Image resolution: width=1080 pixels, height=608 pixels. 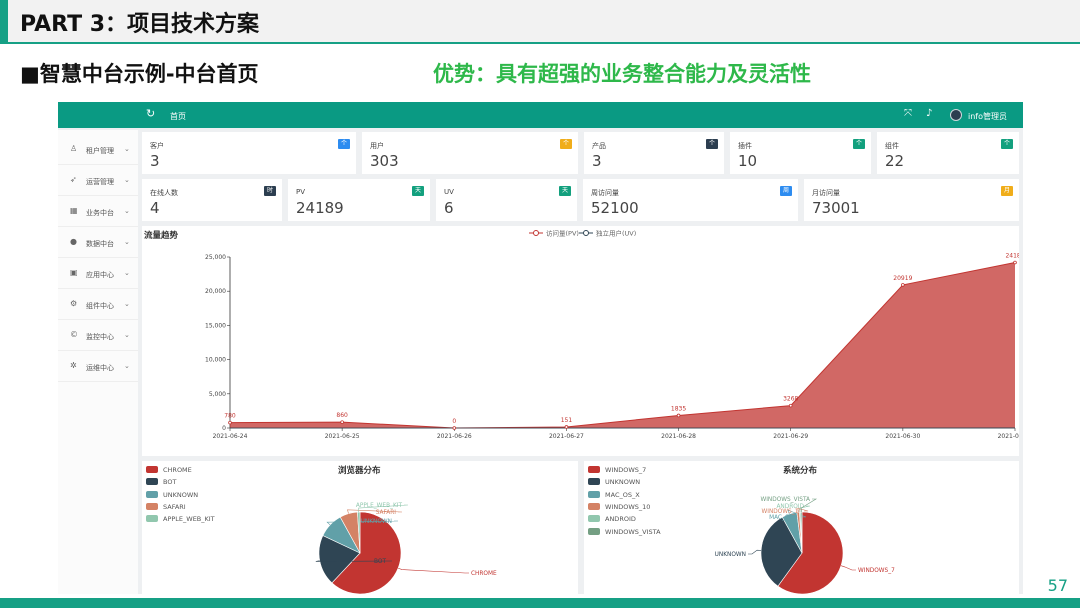 I want to click on bell-icon: ♪, so click(x=929, y=114).